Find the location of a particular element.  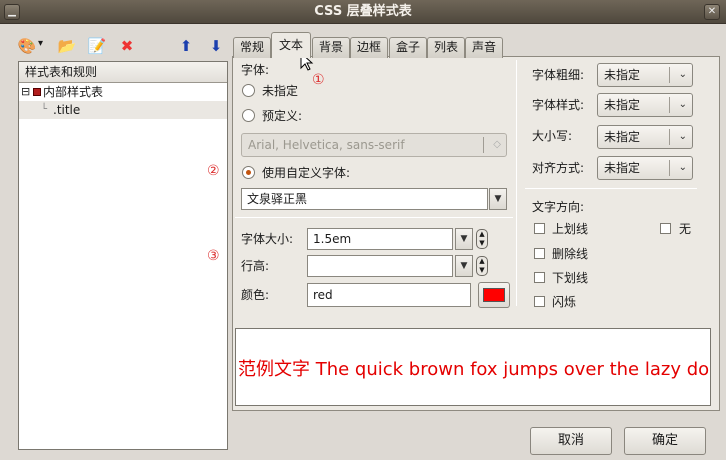

none-checkbox is located at coordinates (665, 228).